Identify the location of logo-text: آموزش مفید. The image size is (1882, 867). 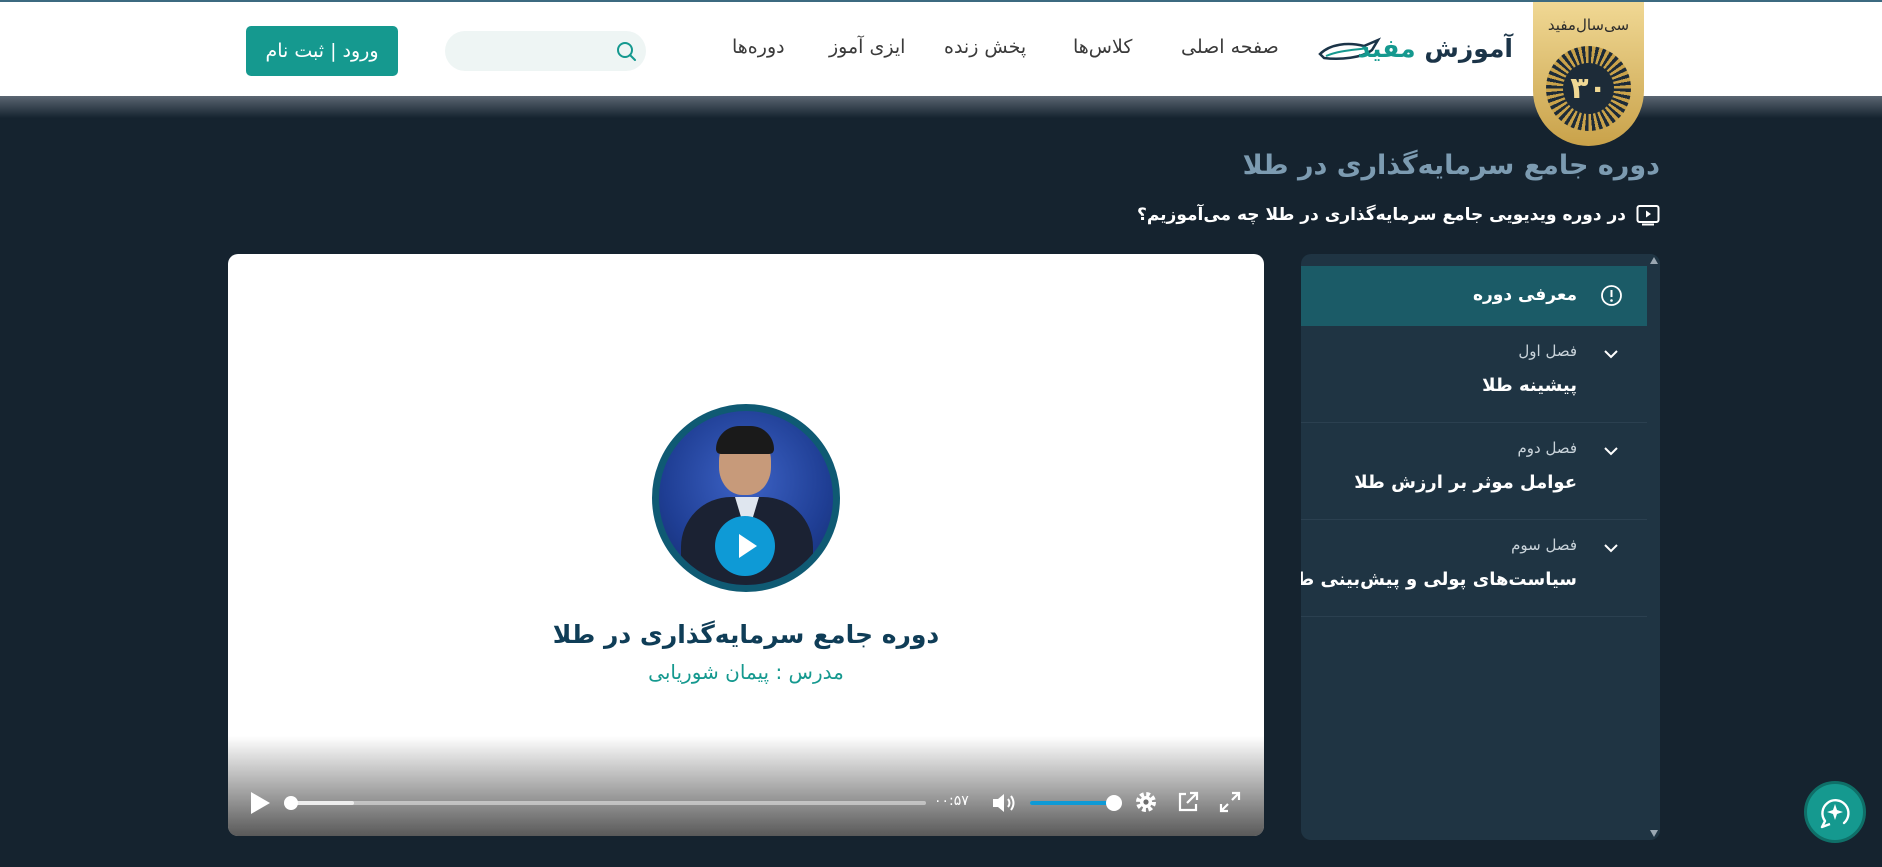
(1435, 48).